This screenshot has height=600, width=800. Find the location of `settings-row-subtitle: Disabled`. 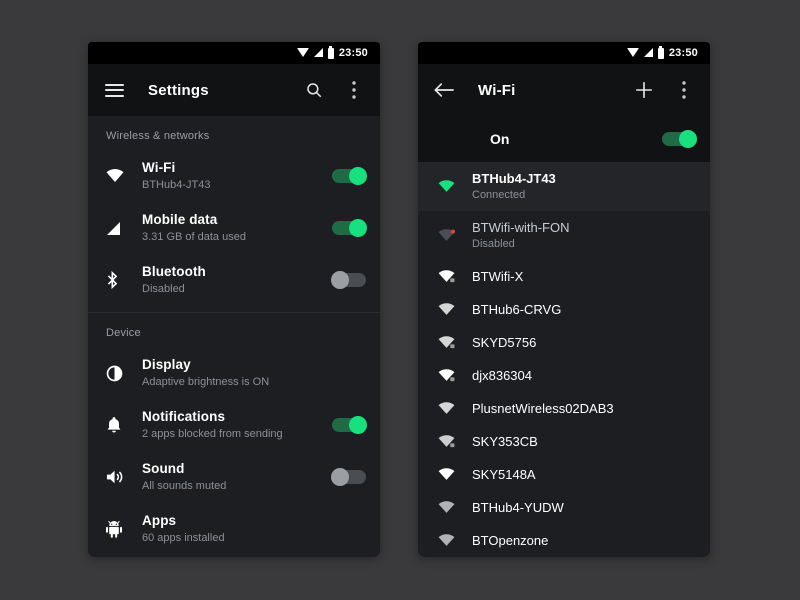

settings-row-subtitle: Disabled is located at coordinates (163, 289).